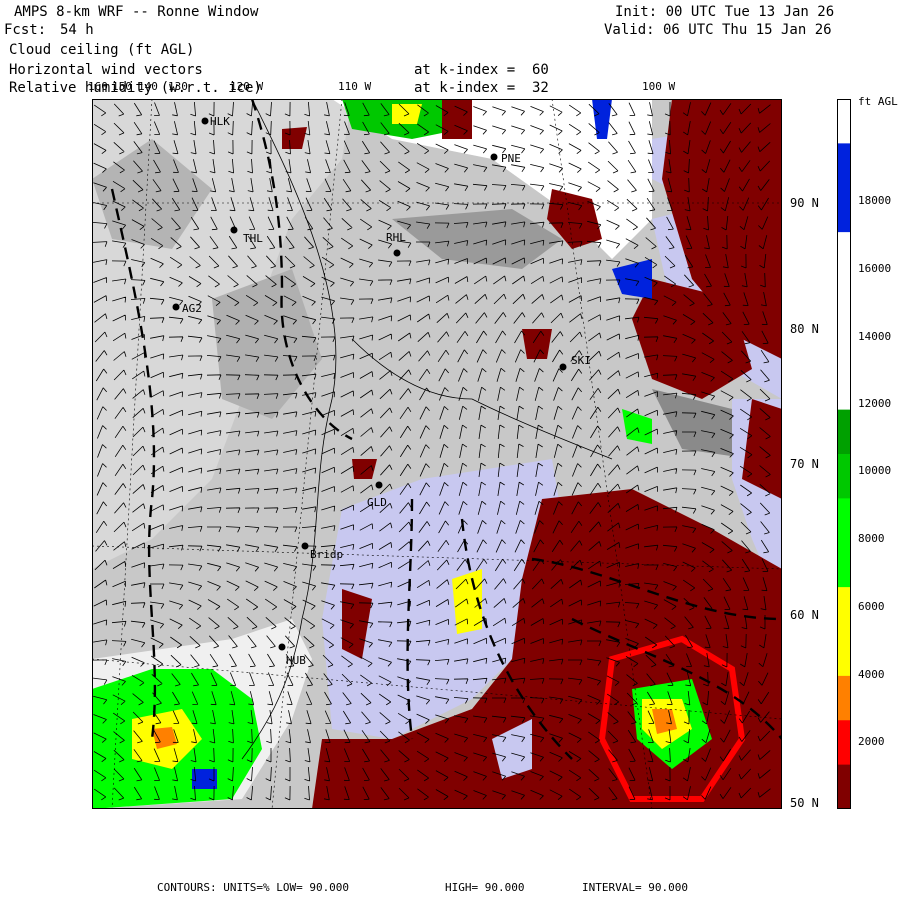 The image size is (900, 900). Describe the element at coordinates (804, 615) in the screenshot. I see `lat-label: 60 N` at that location.